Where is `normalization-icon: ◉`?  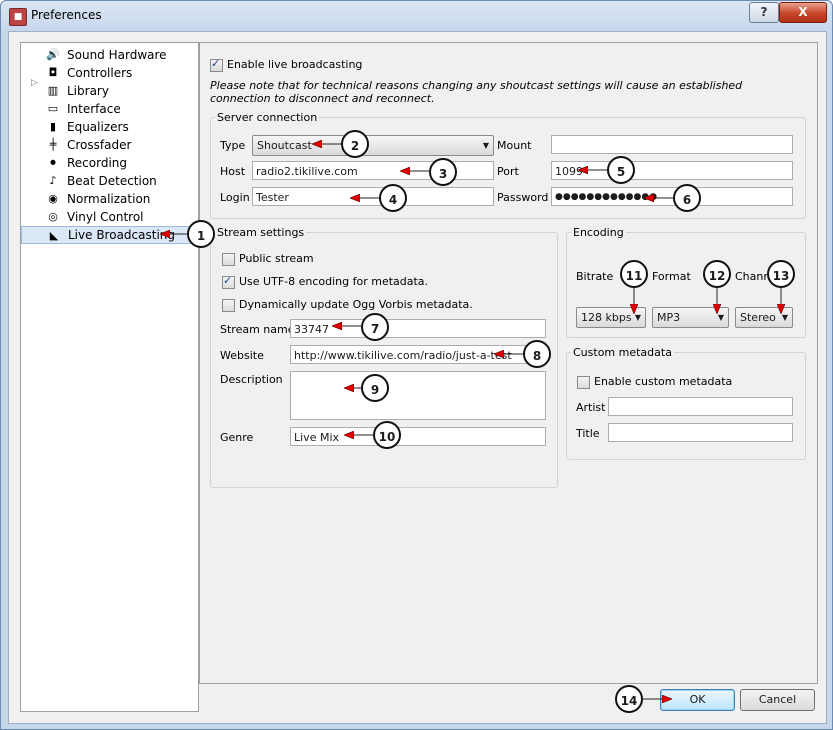
normalization-icon: ◉ is located at coordinates (53, 198).